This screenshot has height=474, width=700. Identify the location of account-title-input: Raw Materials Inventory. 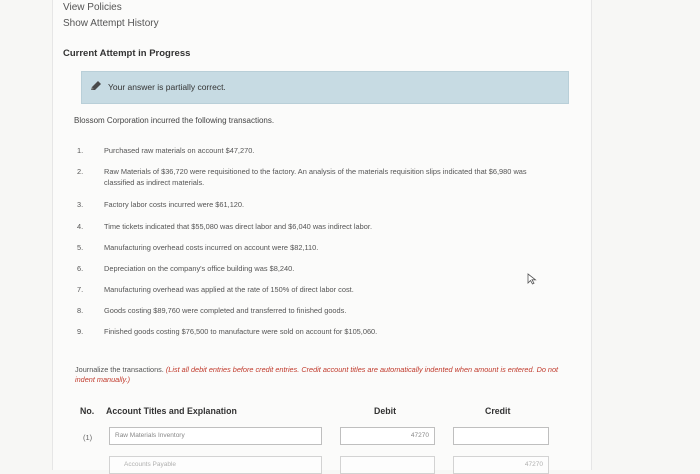
(215, 436).